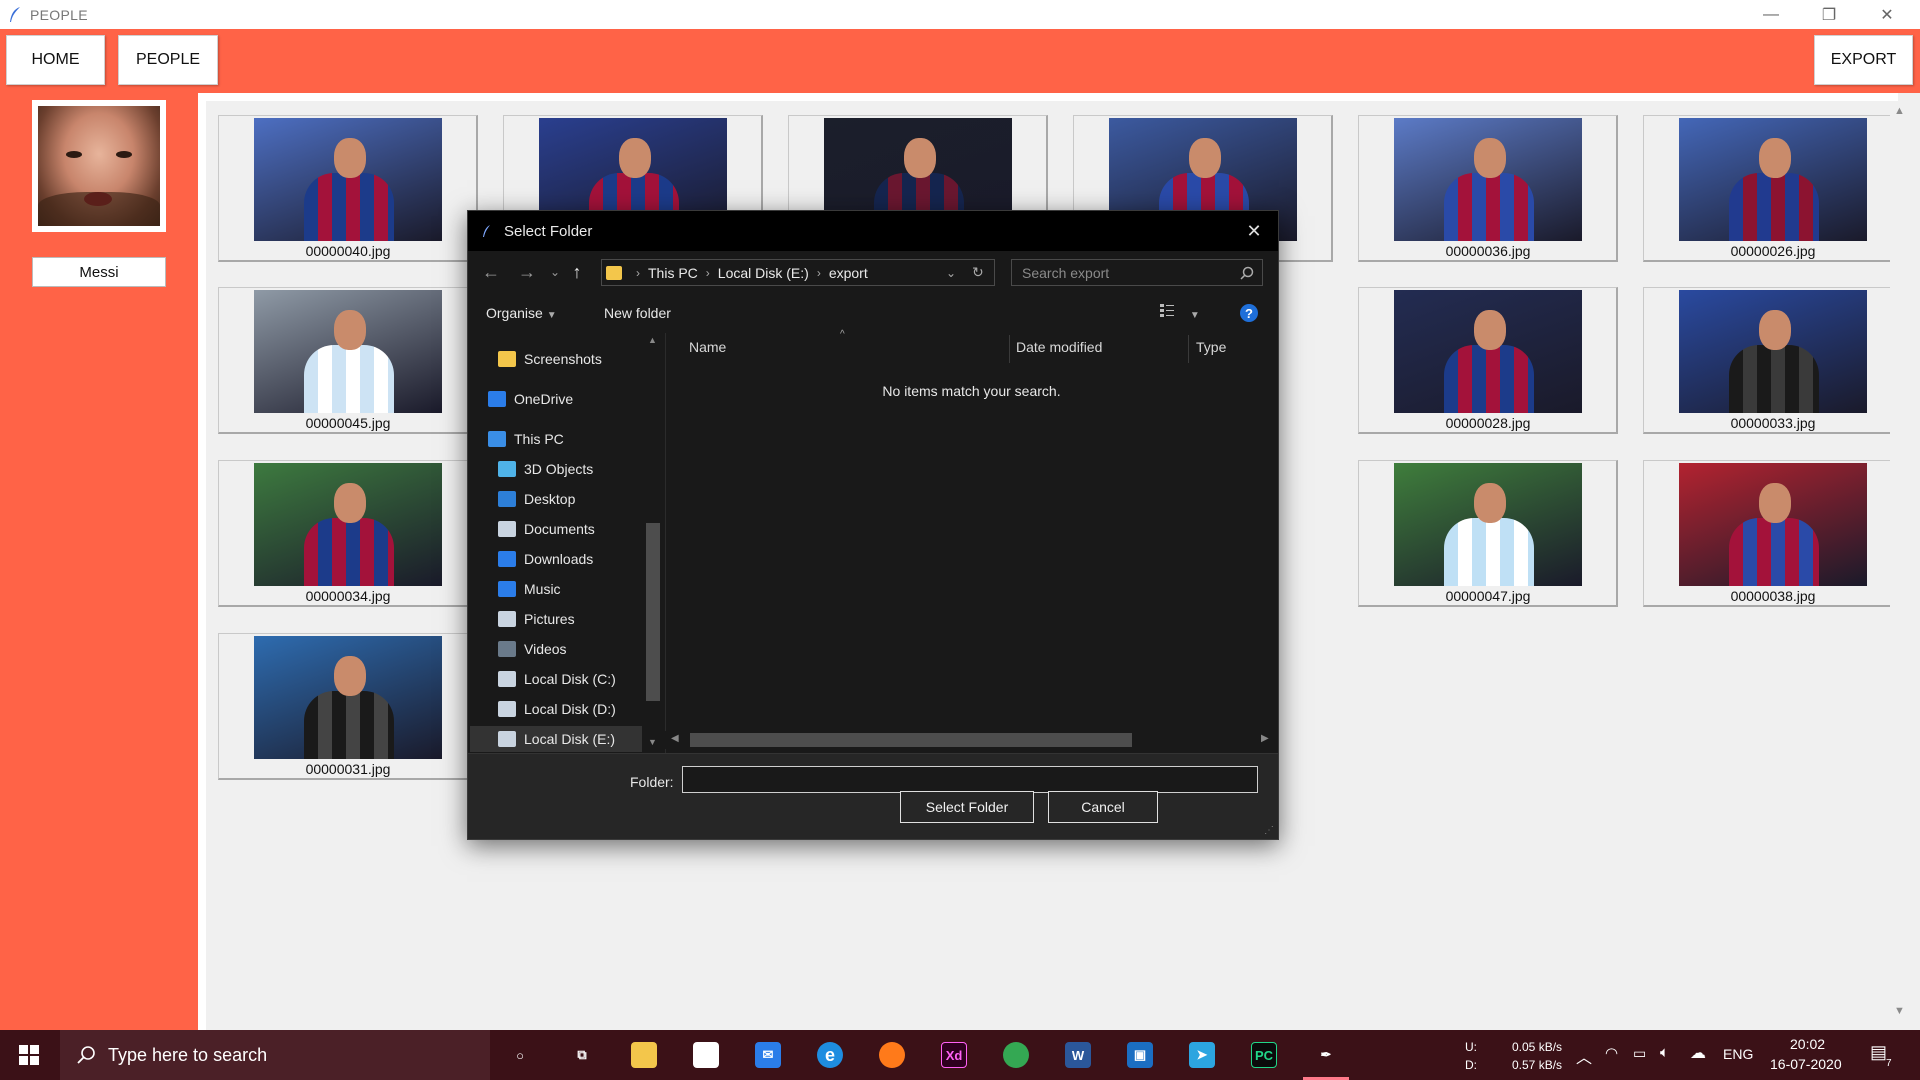 This screenshot has height=1080, width=1920. What do you see at coordinates (1488, 533) in the screenshot?
I see `photo-tile: 00000047.jpg` at bounding box center [1488, 533].